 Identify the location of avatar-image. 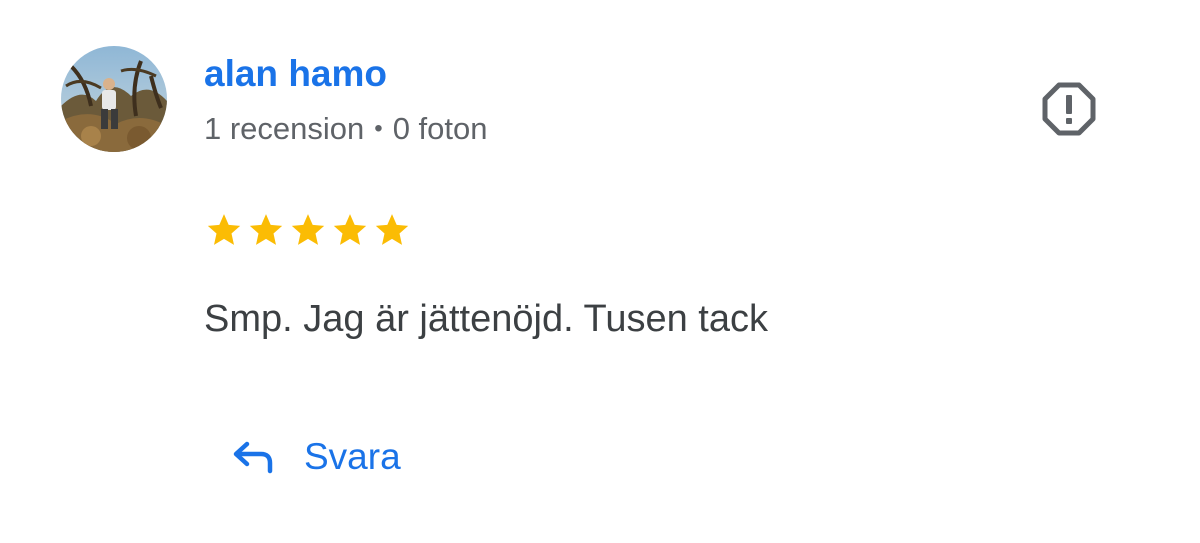
(114, 99).